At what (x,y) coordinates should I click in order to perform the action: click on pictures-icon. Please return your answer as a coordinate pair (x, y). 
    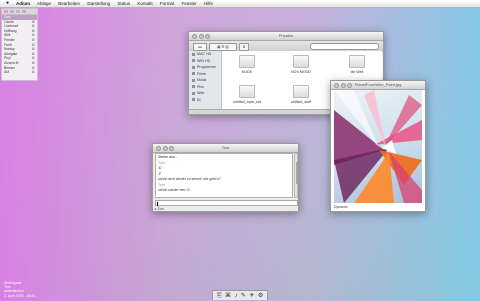
    Looking at the image, I should click on (193, 87).